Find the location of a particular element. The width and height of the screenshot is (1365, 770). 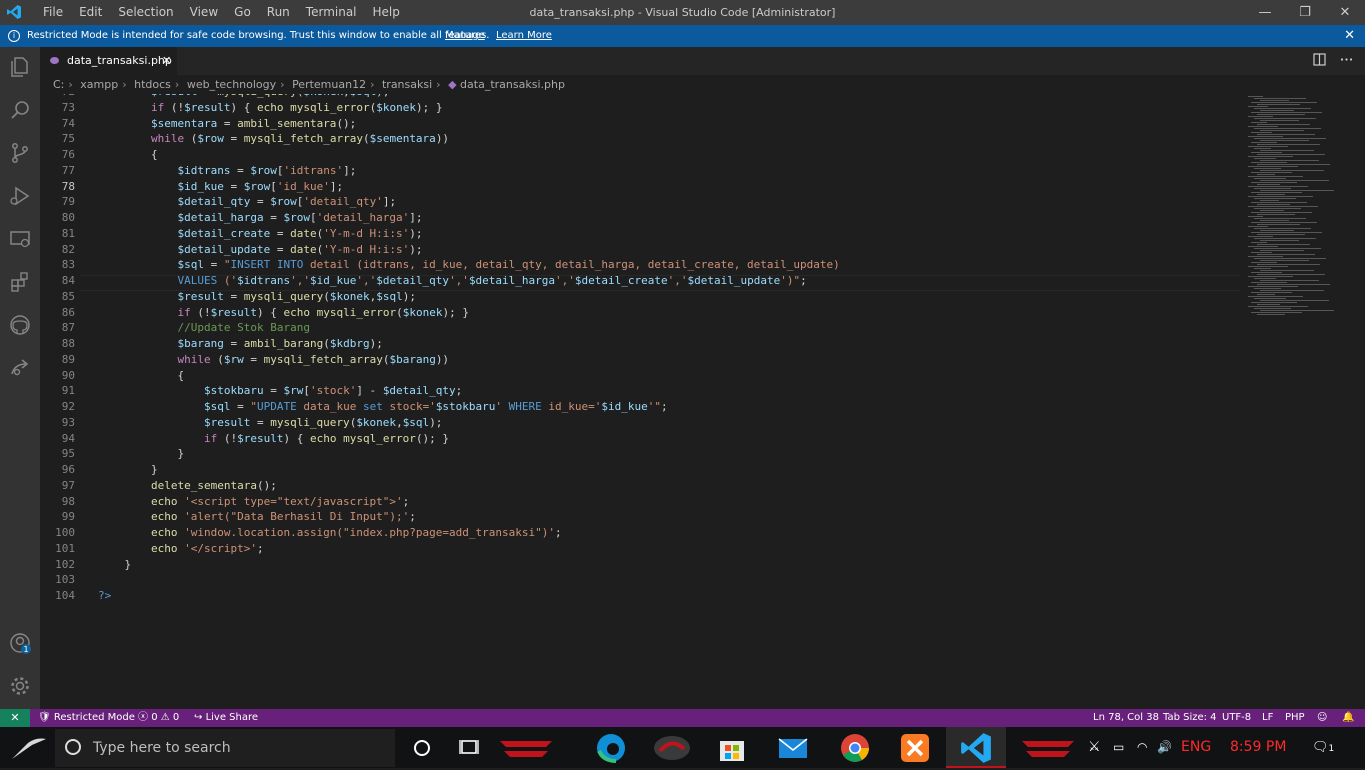

code-line: 90 { is located at coordinates (640, 376).